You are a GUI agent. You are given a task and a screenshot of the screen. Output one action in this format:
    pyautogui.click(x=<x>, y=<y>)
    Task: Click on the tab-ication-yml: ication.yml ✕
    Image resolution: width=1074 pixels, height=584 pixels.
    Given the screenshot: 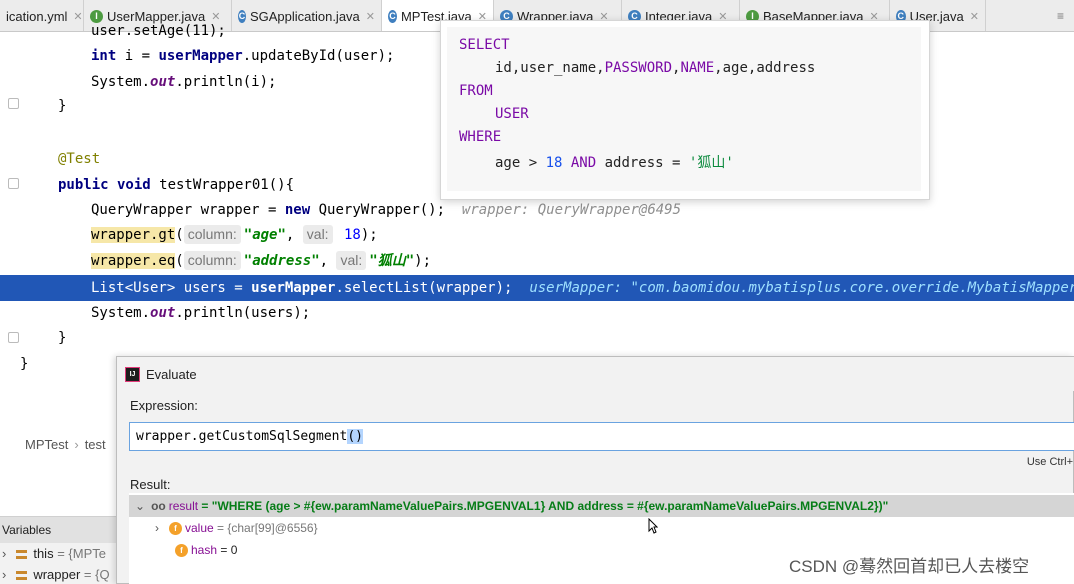 What is the action you would take?
    pyautogui.click(x=42, y=15)
    